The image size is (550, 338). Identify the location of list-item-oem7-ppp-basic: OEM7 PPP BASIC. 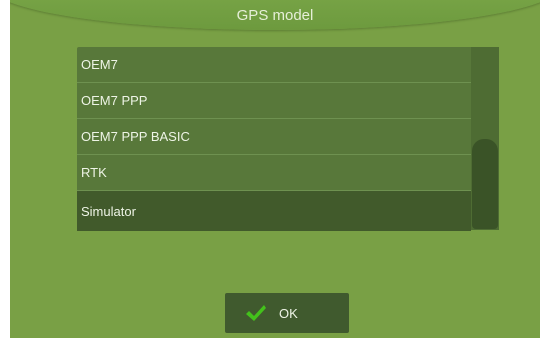
(274, 137).